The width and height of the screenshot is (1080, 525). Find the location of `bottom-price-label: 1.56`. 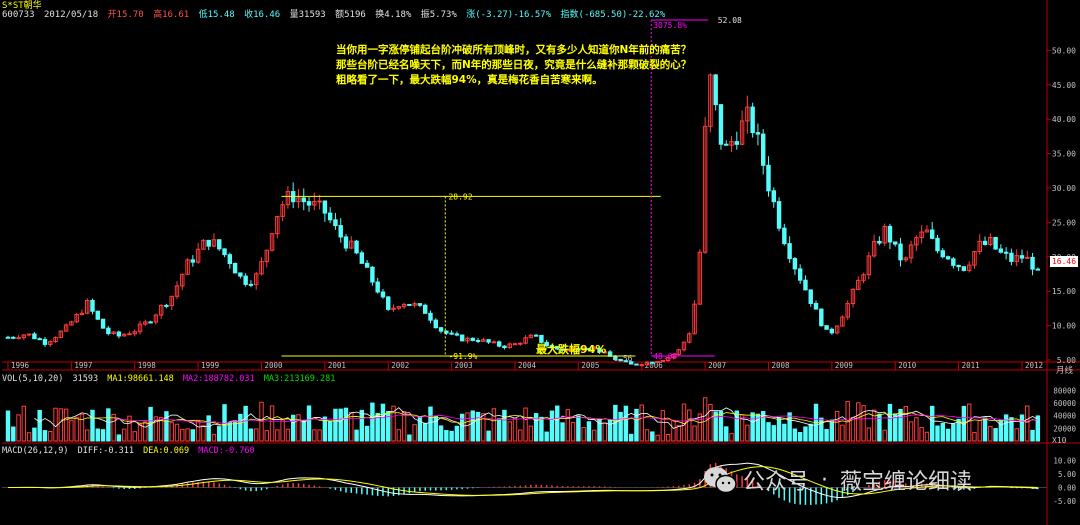

bottom-price-label: 1.56 is located at coordinates (622, 358).